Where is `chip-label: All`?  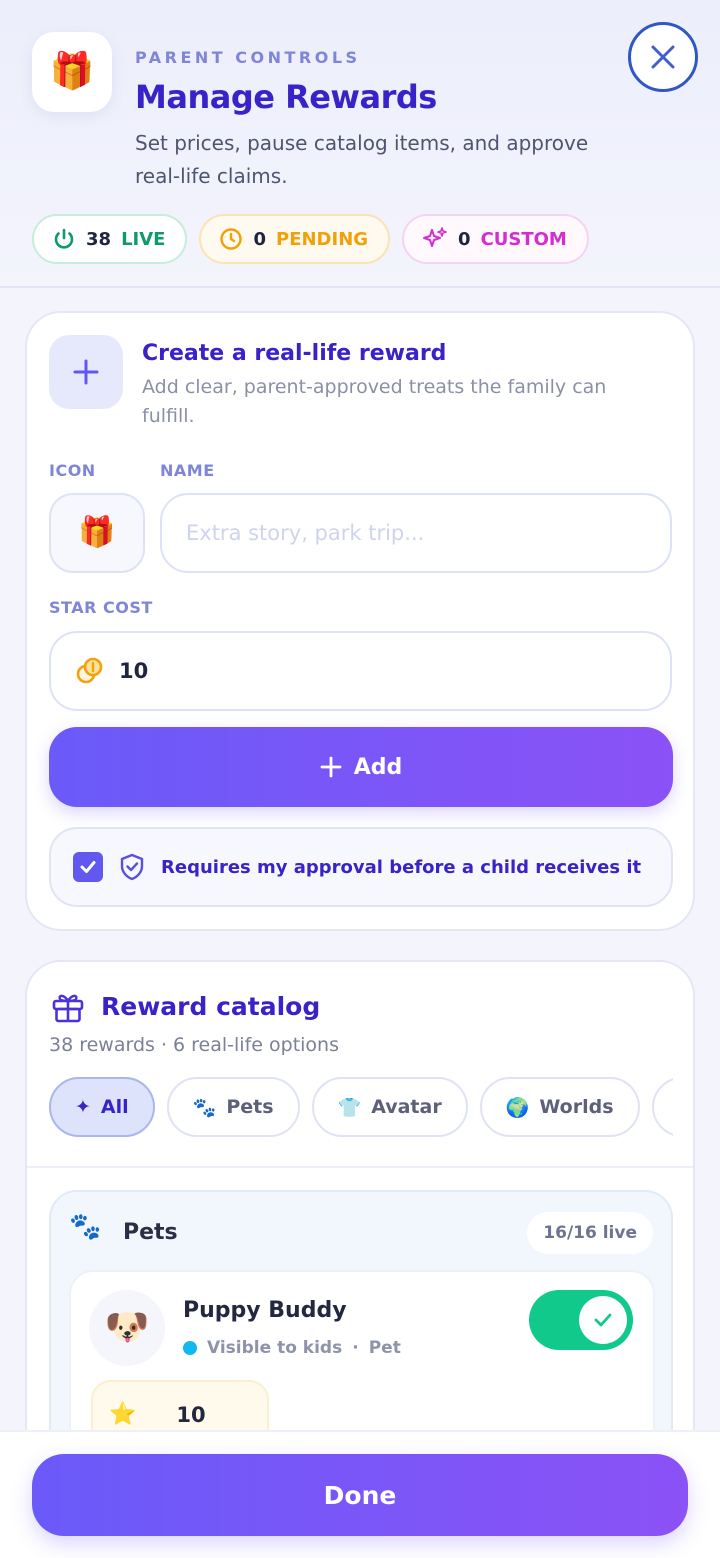 chip-label: All is located at coordinates (114, 1107).